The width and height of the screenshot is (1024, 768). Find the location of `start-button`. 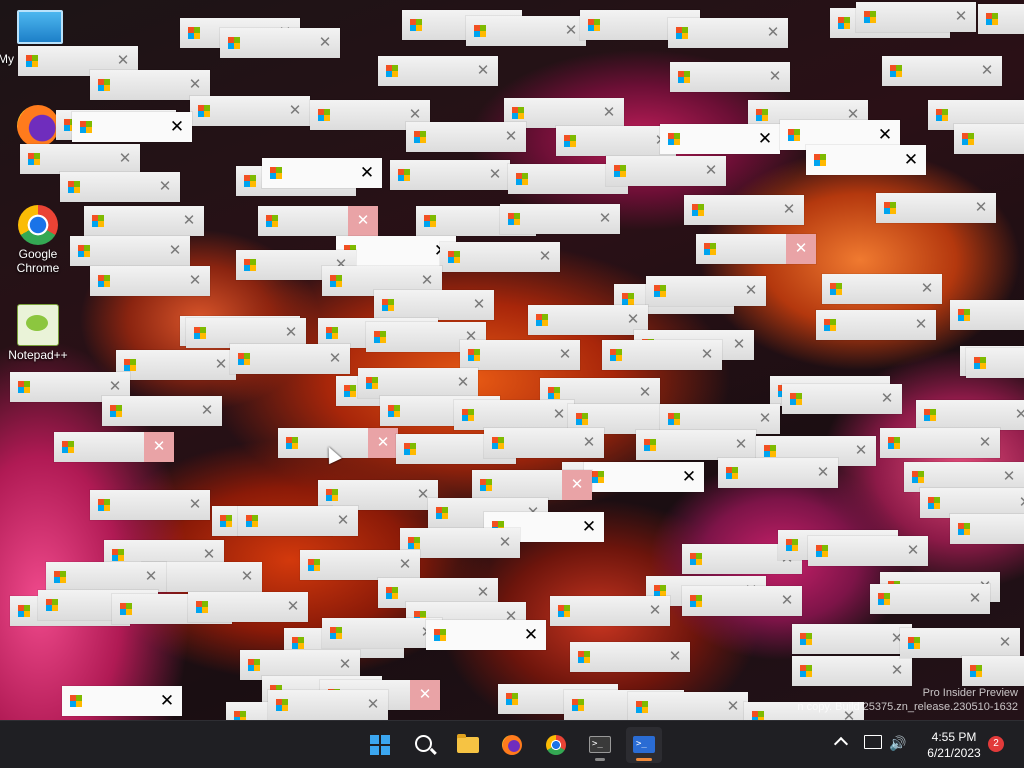

start-button is located at coordinates (380, 745).